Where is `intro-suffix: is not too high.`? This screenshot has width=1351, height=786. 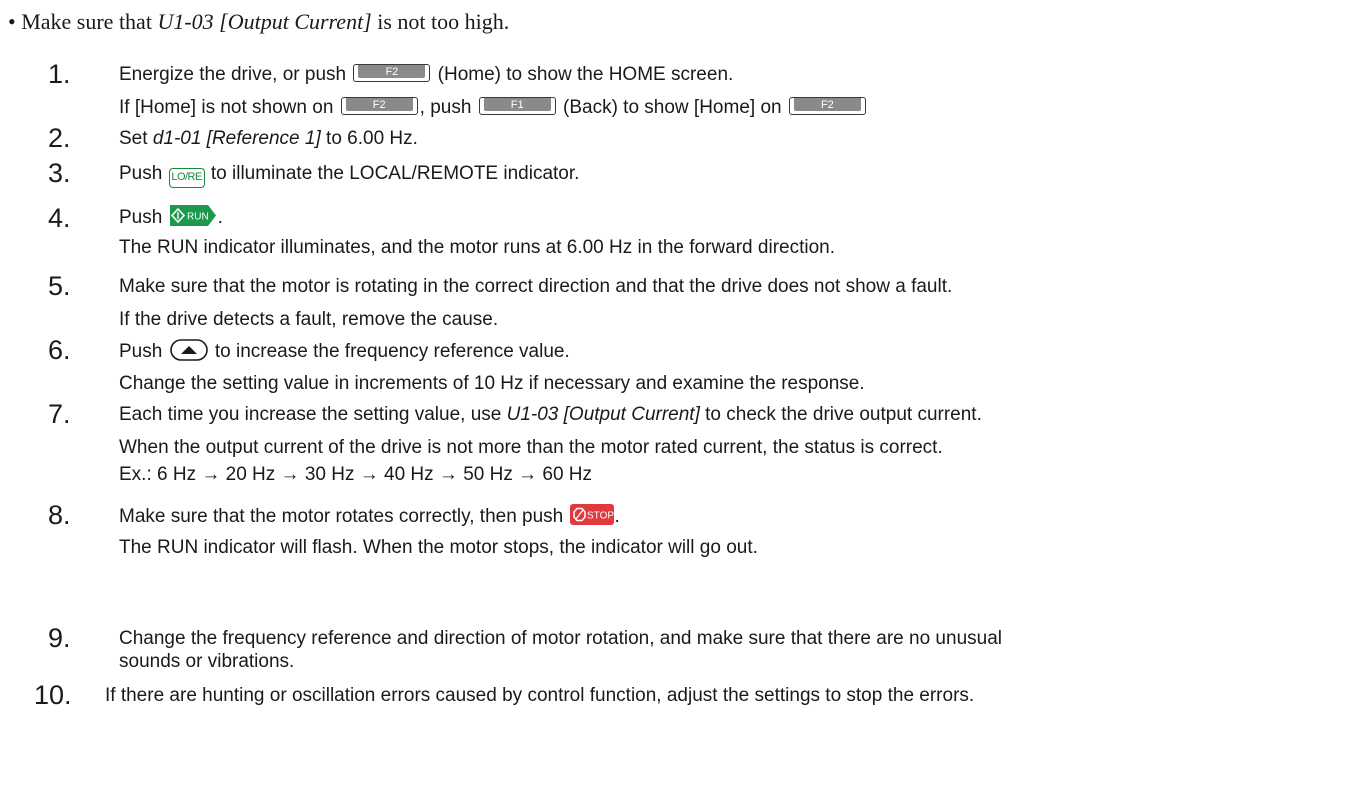
intro-suffix: is not too high. is located at coordinates (440, 21).